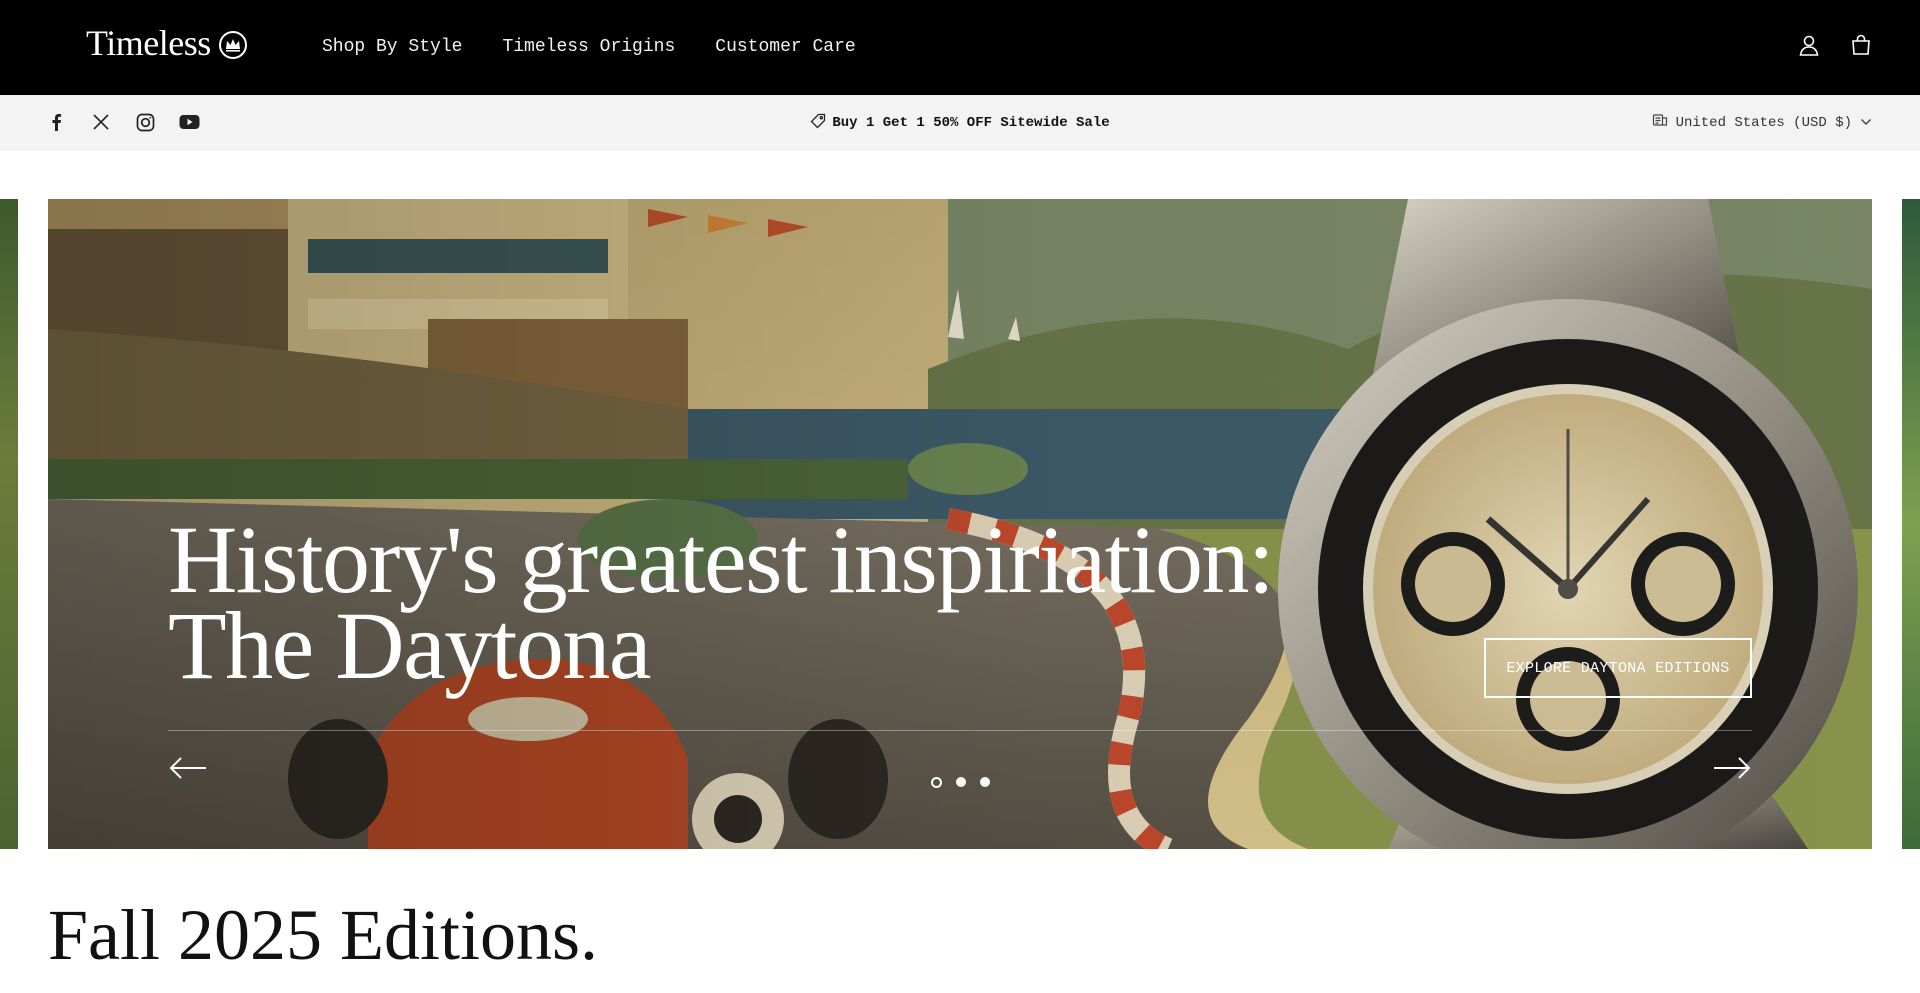 Image resolution: width=1920 pixels, height=993 pixels. What do you see at coordinates (1732, 768) in the screenshot?
I see `arrow-right-icon` at bounding box center [1732, 768].